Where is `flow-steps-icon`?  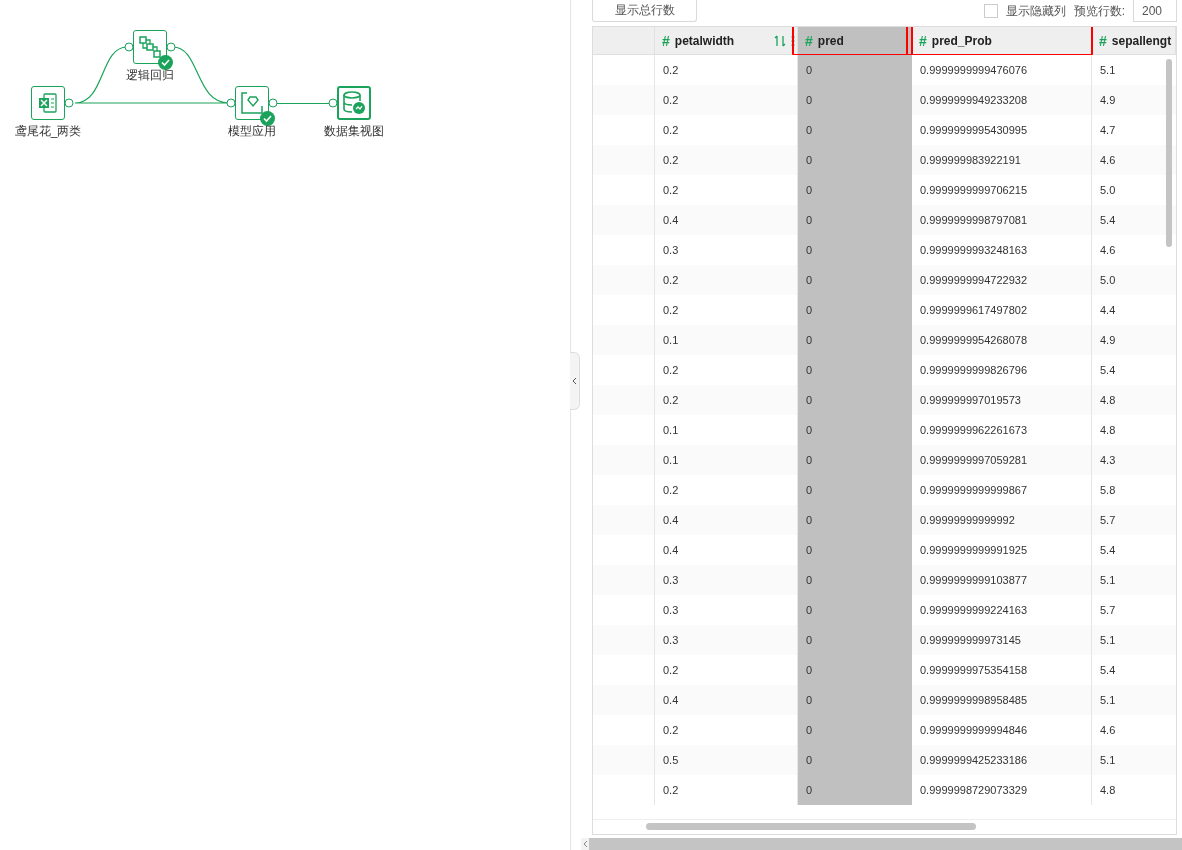
flow-steps-icon is located at coordinates (150, 47).